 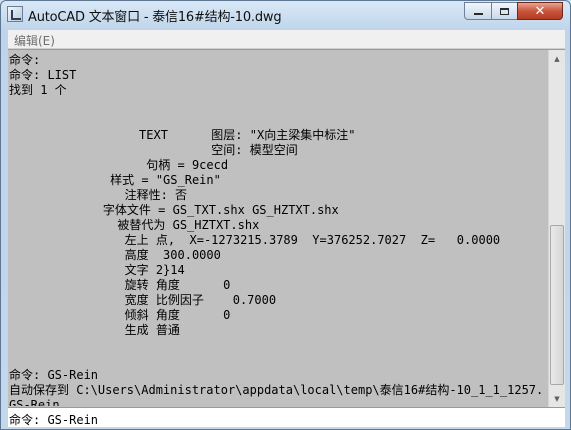 I want to click on maximize-icon, so click(x=504, y=11).